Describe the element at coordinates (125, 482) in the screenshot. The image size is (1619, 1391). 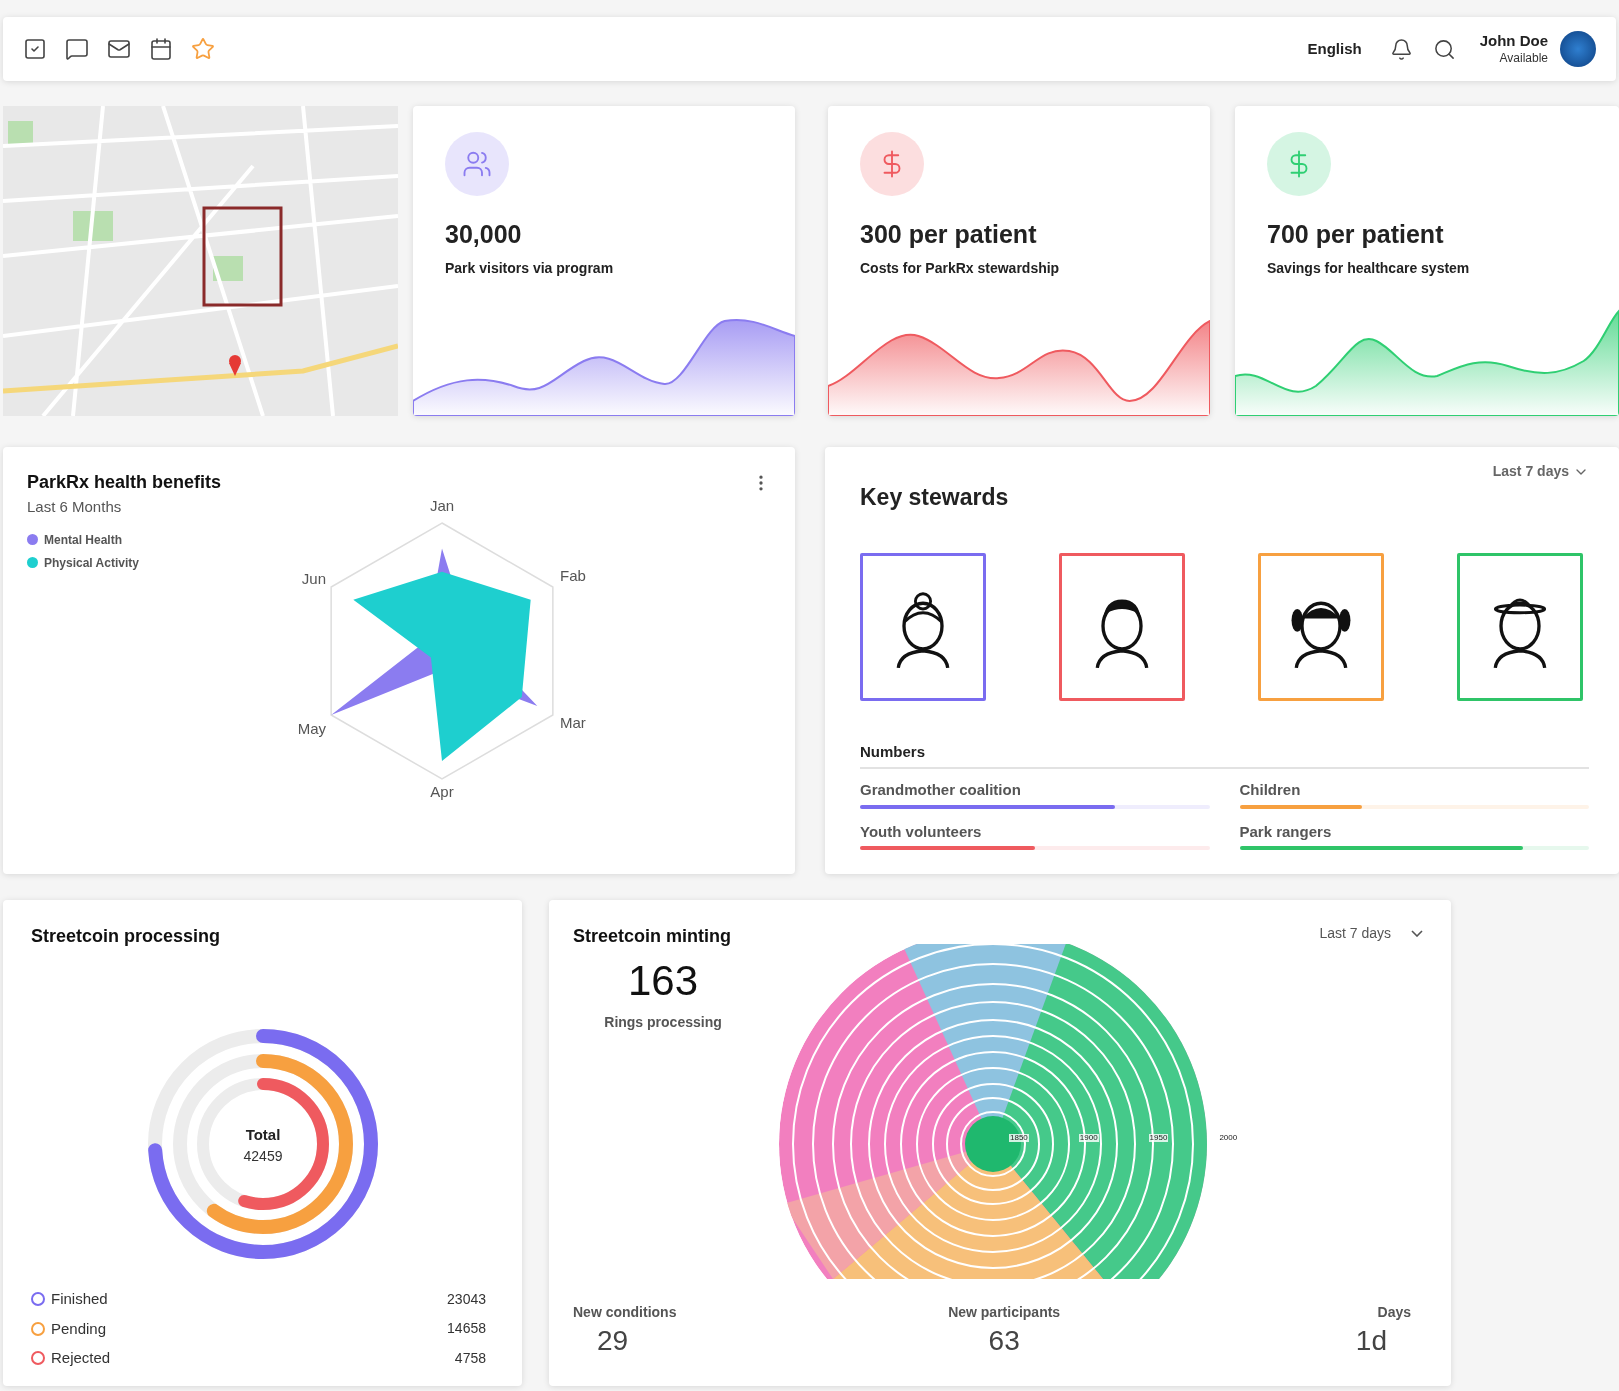
I see `card-title: ParkRx health benefits` at that location.